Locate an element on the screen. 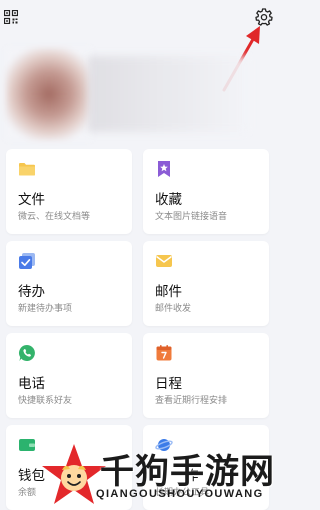 This screenshot has height=510, width=320. card-schedule: 日程 查看近期行程安排 is located at coordinates (206, 375).